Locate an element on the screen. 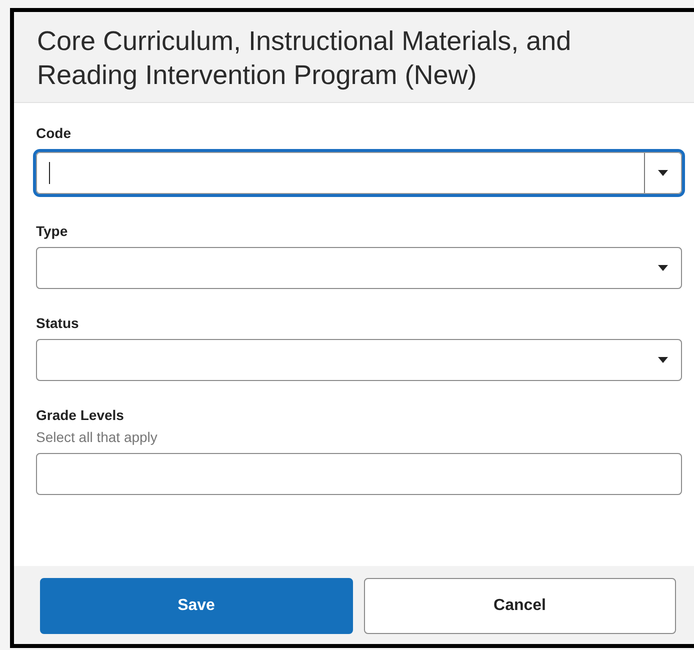 This screenshot has width=694, height=650. field-hint: Select all that apply is located at coordinates (97, 437).